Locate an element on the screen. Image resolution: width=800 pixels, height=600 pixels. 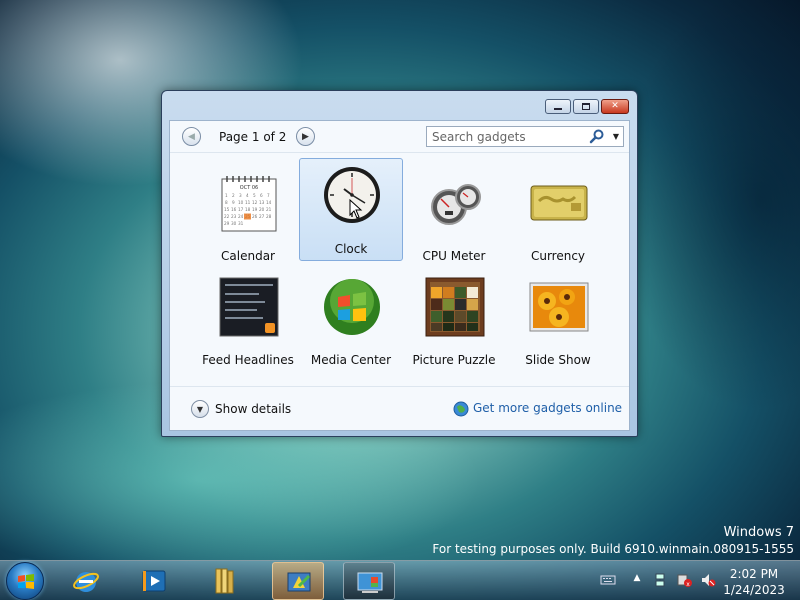
gadget-label: Clock is located at coordinates (351, 249).